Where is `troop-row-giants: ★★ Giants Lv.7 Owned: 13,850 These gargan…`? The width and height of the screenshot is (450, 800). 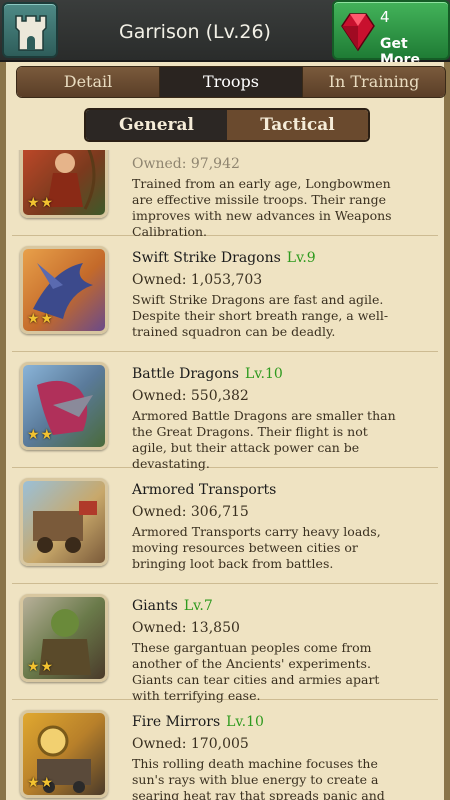 troop-row-giants: ★★ Giants Lv.7 Owned: 13,850 These gargan… is located at coordinates (225, 643).